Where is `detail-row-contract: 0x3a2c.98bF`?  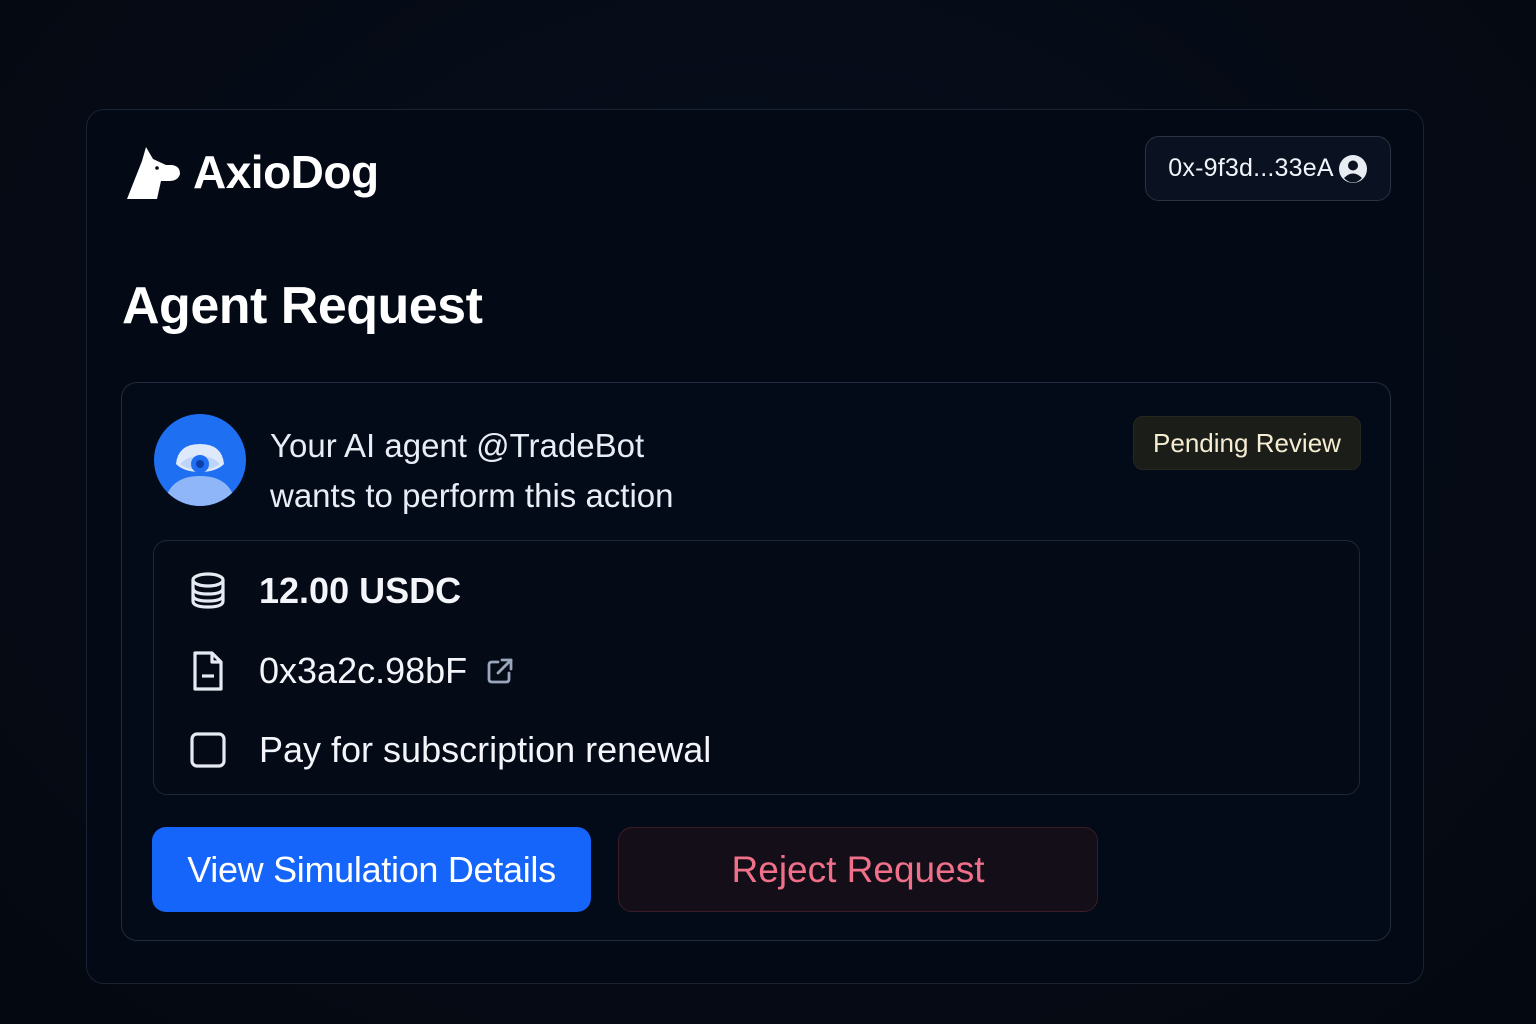
detail-row-contract: 0x3a2c.98bF is located at coordinates (351, 671).